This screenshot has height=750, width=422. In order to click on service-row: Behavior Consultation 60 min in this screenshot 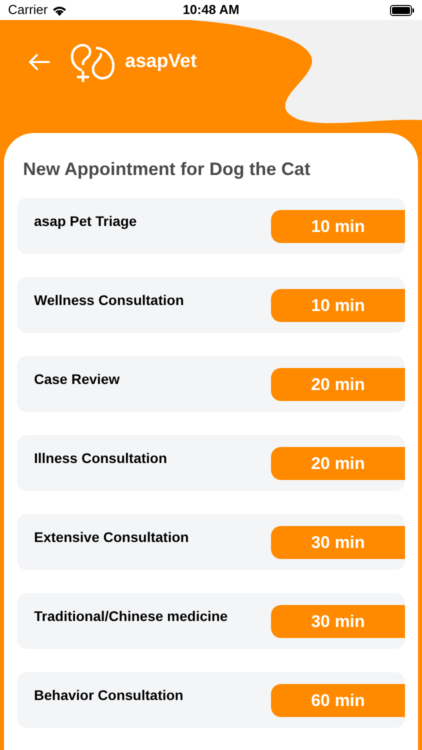, I will do `click(211, 700)`.